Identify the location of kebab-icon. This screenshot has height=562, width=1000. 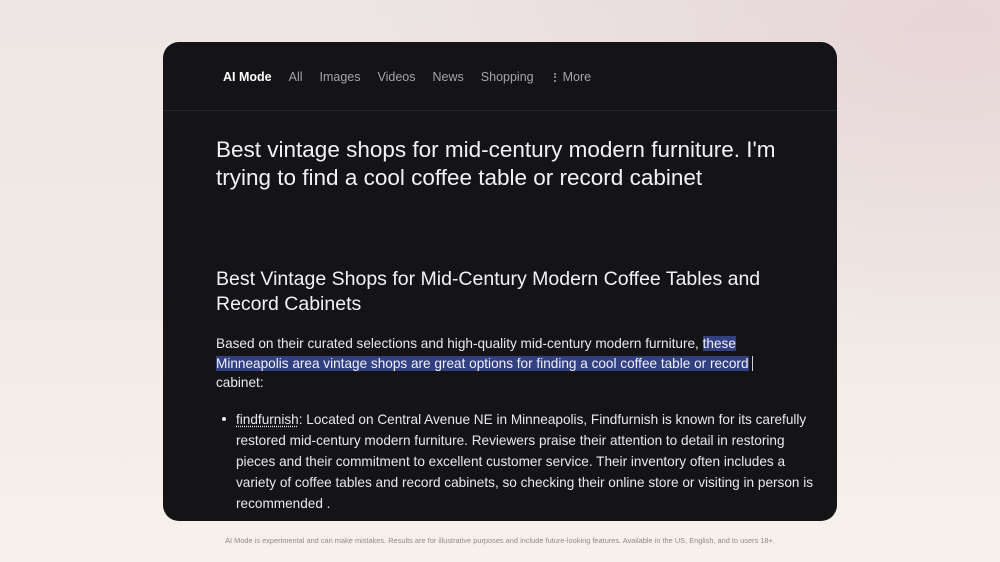
(554, 77).